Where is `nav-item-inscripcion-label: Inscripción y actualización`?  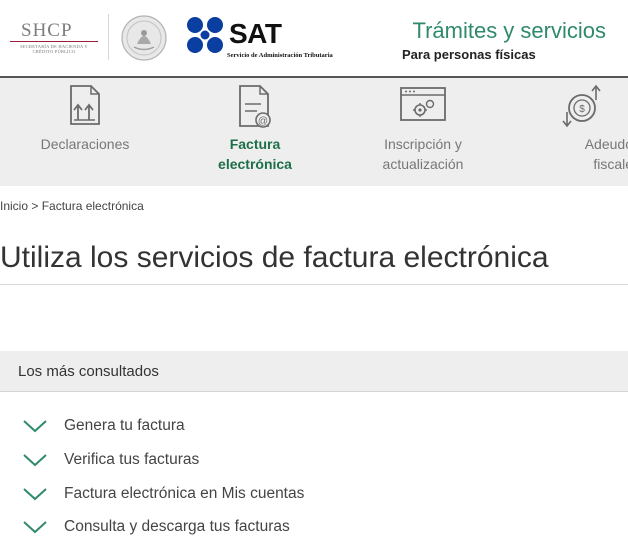 nav-item-inscripcion-label: Inscripción y actualización is located at coordinates (423, 154).